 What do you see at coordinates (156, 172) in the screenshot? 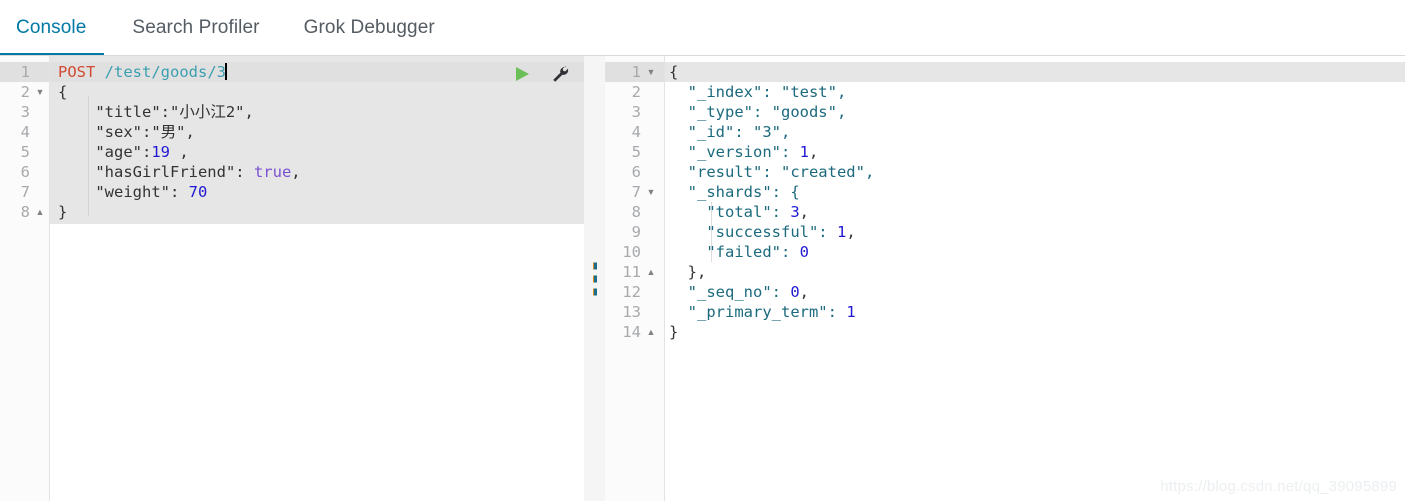
I see `request-hasgirlfriend-key: "hasGirlFriend":` at bounding box center [156, 172].